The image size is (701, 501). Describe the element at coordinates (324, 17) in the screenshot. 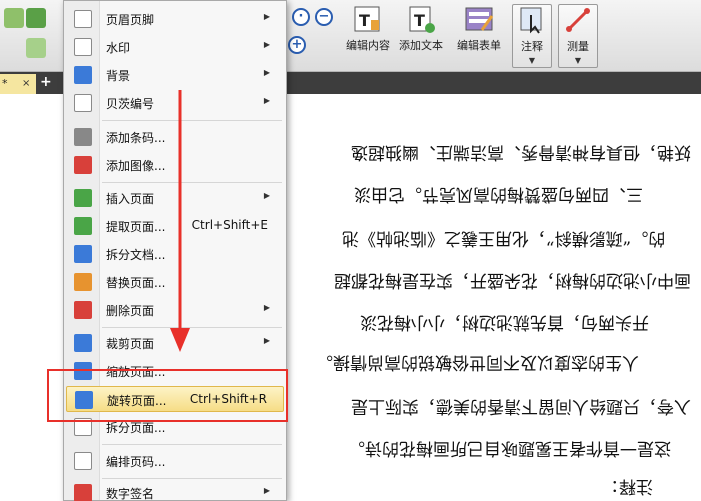

I see `zoom-out-icon: −` at that location.